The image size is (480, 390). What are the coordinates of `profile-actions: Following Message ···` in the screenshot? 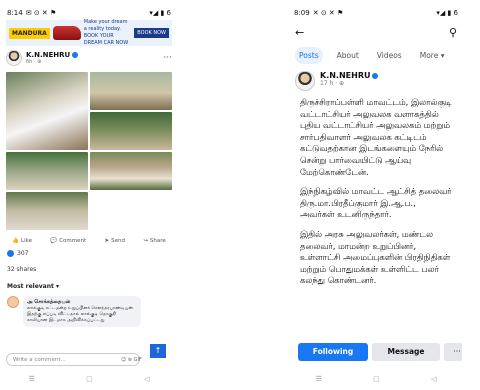 It's located at (380, 352).